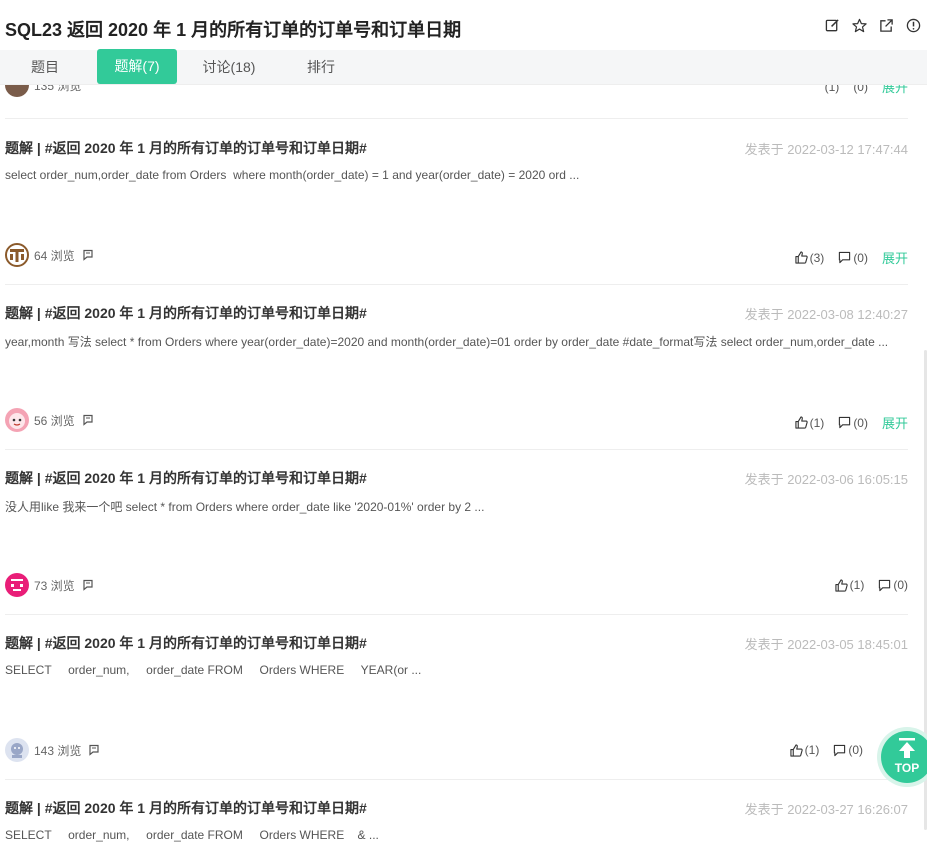 Image resolution: width=927 pixels, height=844 pixels. What do you see at coordinates (826, 149) in the screenshot?
I see `post-date: 发表于 2022-03-12 17:47:44` at bounding box center [826, 149].